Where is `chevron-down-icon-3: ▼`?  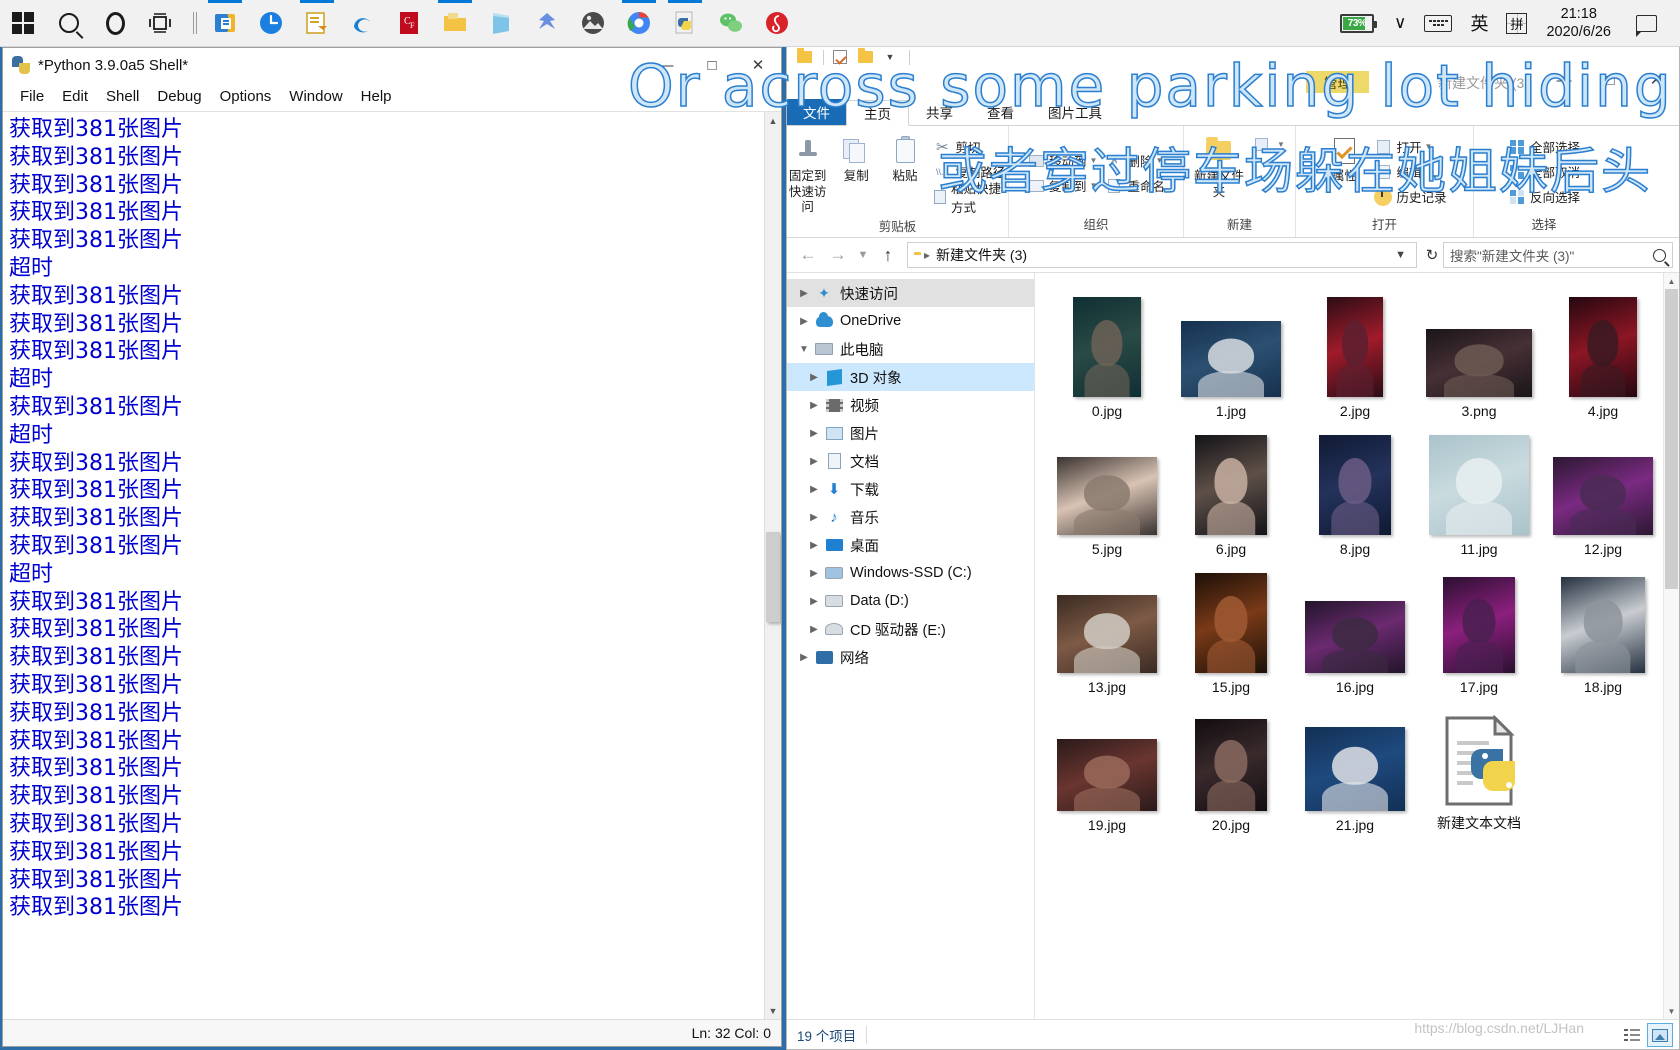
chevron-down-icon-3: ▼ is located at coordinates (1159, 160).